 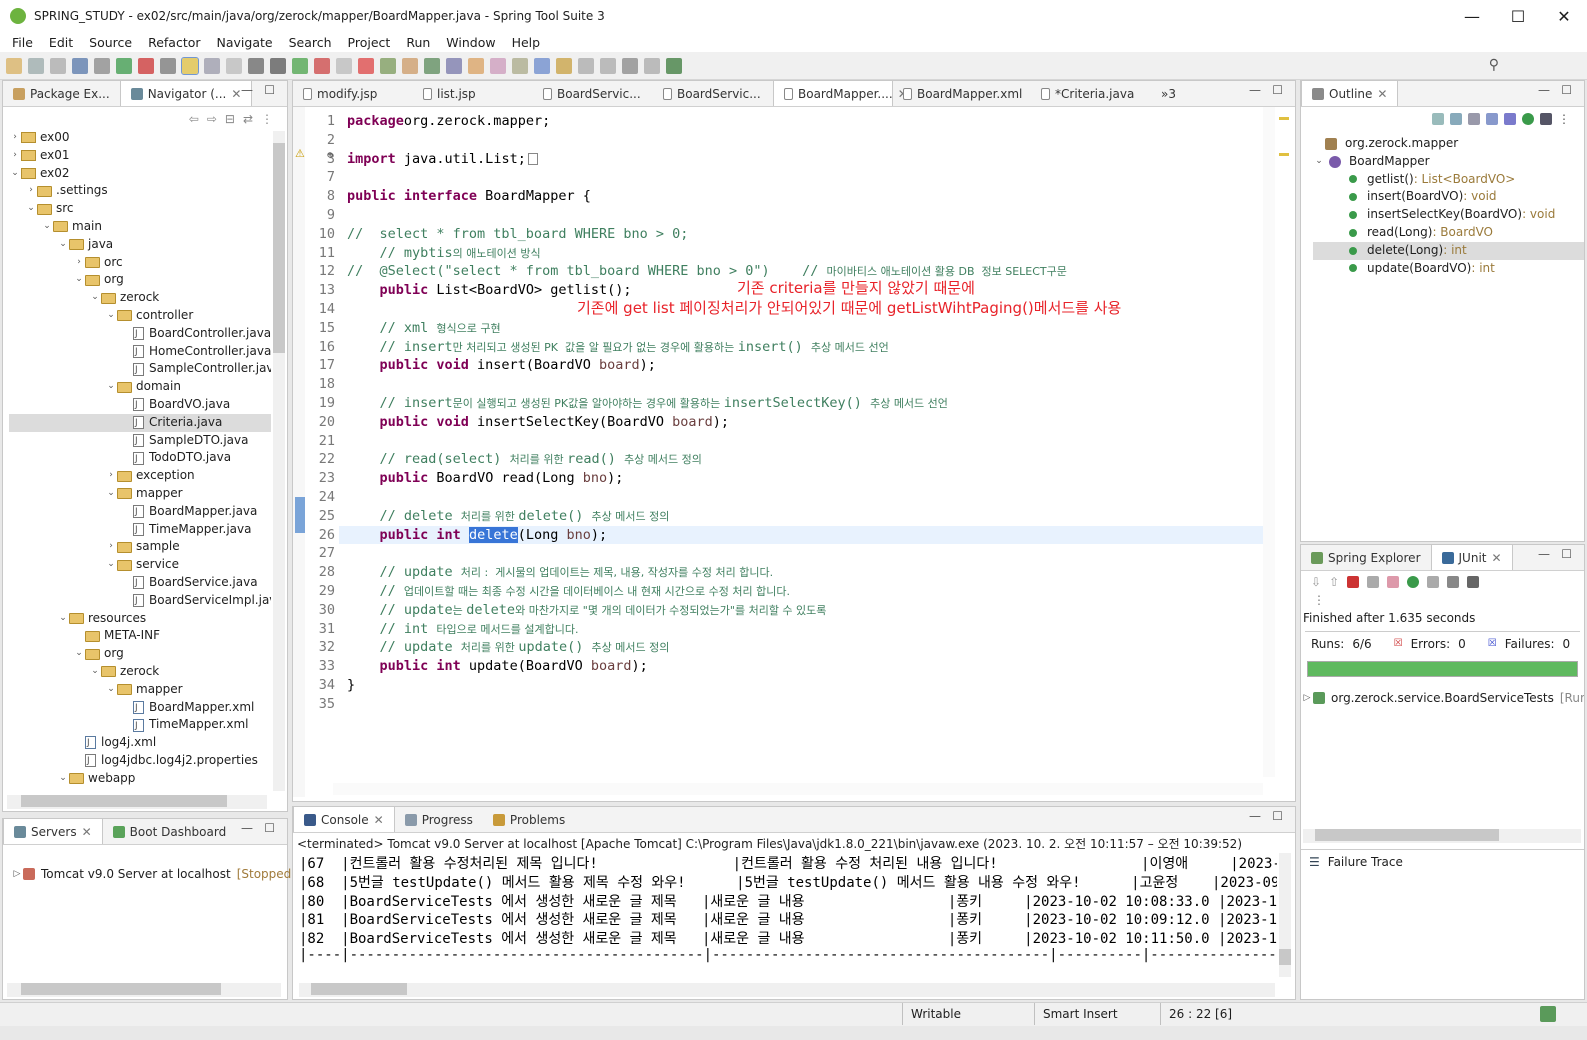 What do you see at coordinates (140, 138) in the screenshot?
I see `tree-item: › ex00` at bounding box center [140, 138].